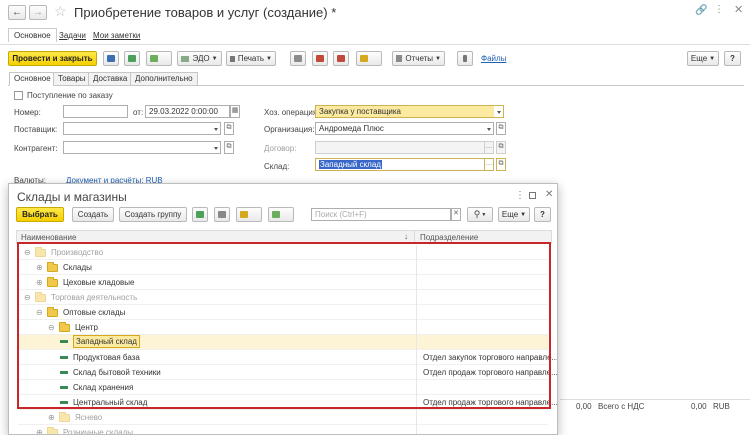 Image resolution: width=750 pixels, height=435 pixels. I want to click on list-item: Западный склад, so click(283, 342).